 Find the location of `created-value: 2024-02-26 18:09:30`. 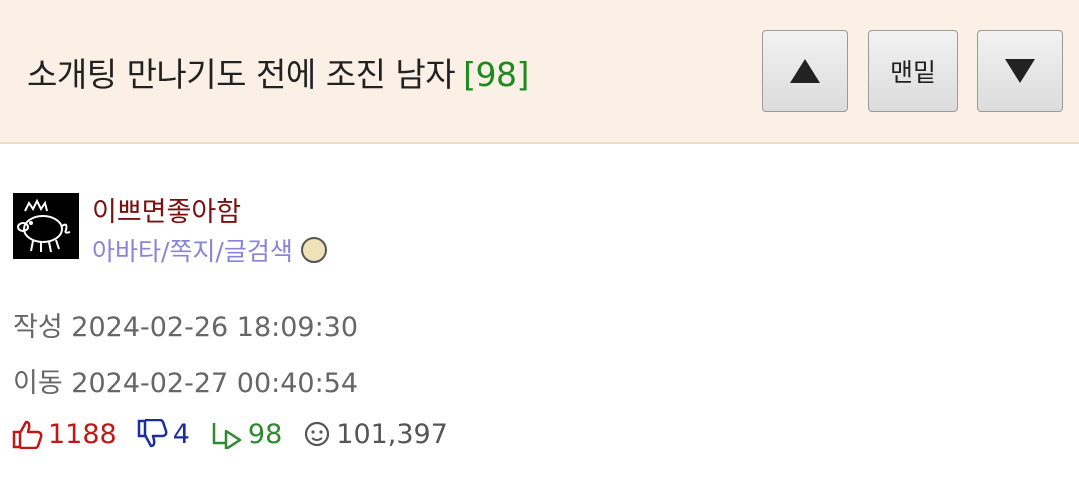

created-value: 2024-02-26 18:09:30 is located at coordinates (215, 327).